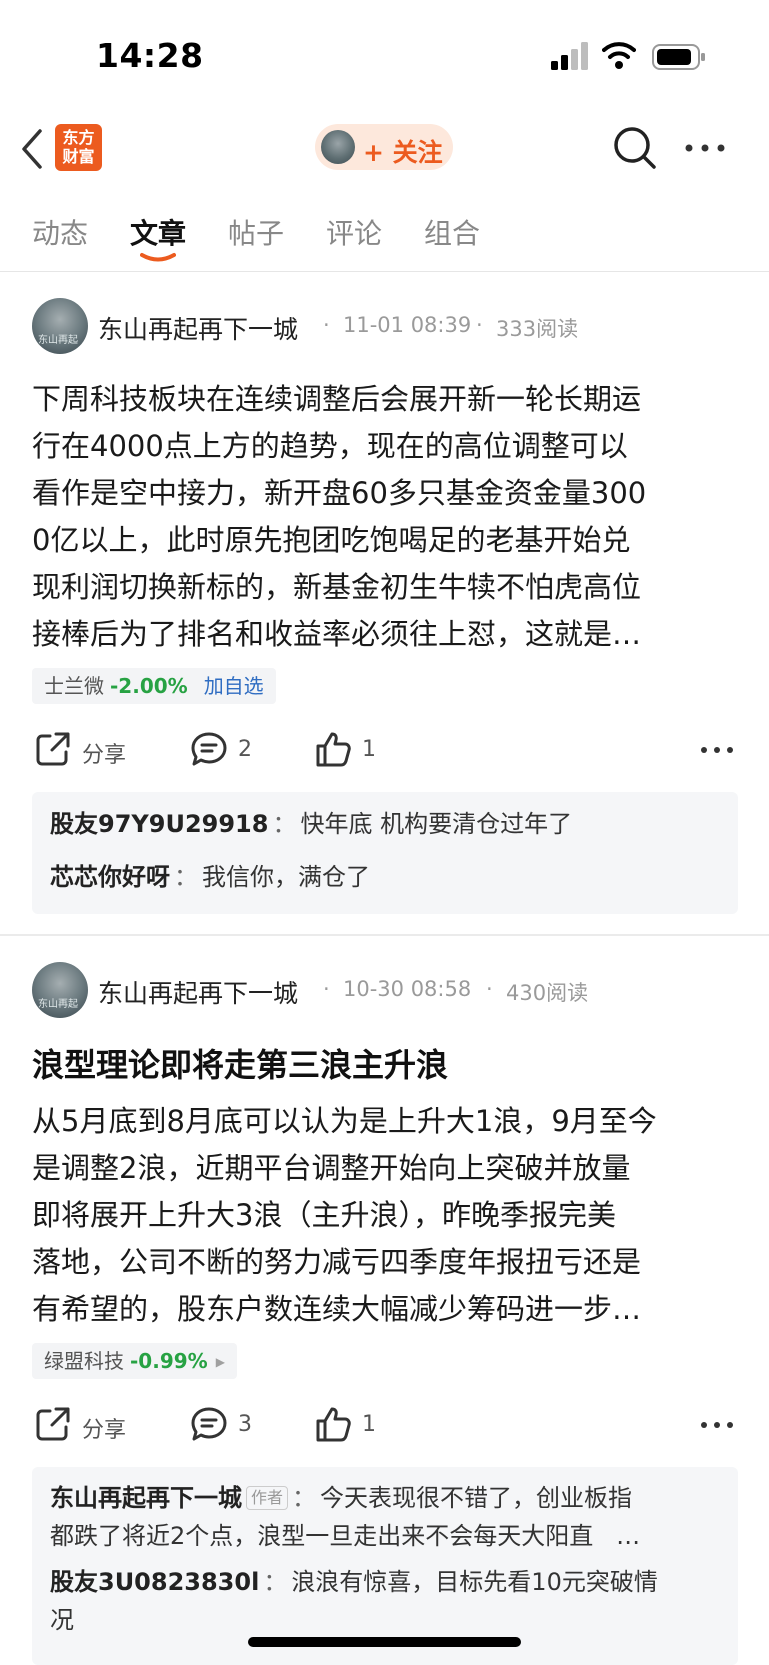 This screenshot has height=1665, width=769. I want to click on comment-item: 芯芯你好呀：我信你，满仓了, so click(386, 877).